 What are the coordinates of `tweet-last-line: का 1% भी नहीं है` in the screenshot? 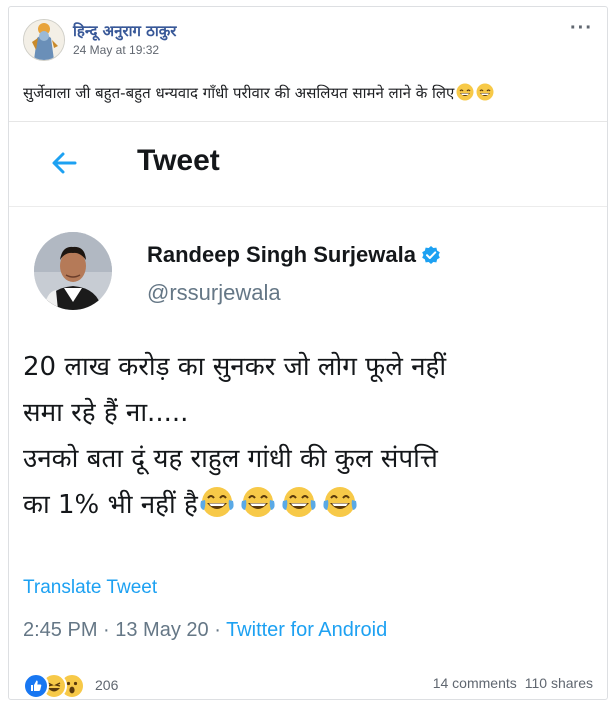 It's located at (308, 505).